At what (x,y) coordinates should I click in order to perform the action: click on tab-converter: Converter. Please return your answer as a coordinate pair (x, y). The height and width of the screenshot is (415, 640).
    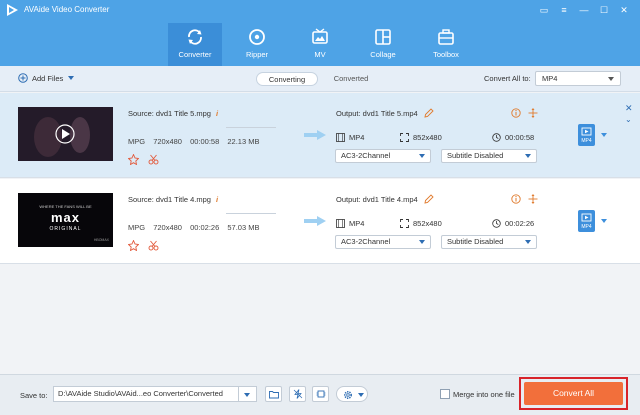
    Looking at the image, I should click on (195, 44).